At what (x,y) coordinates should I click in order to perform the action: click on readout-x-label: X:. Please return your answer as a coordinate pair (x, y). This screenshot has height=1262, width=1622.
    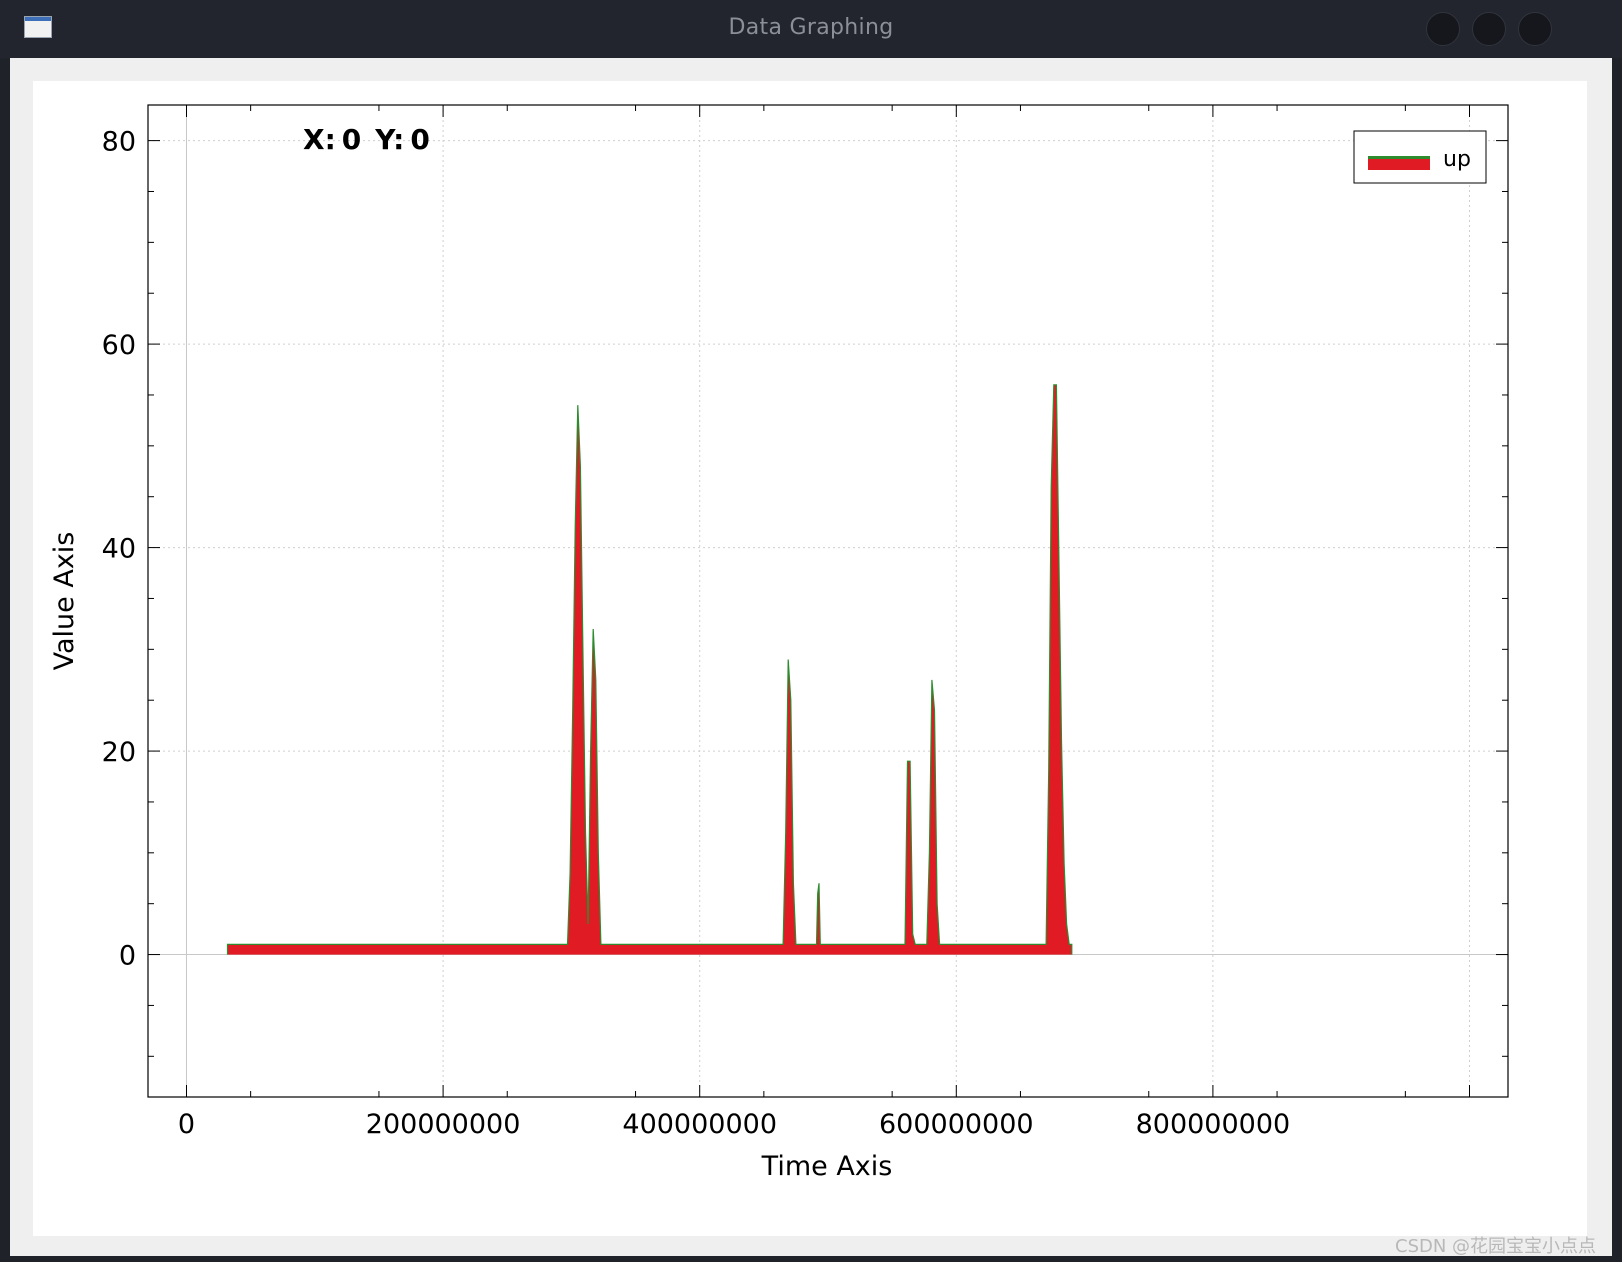
    Looking at the image, I should click on (319, 139).